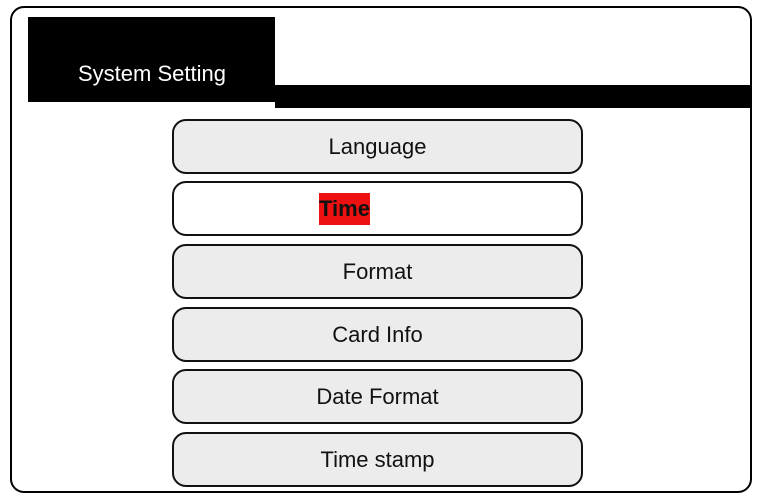 The image size is (764, 501). I want to click on page-title: System Setting, so click(152, 73).